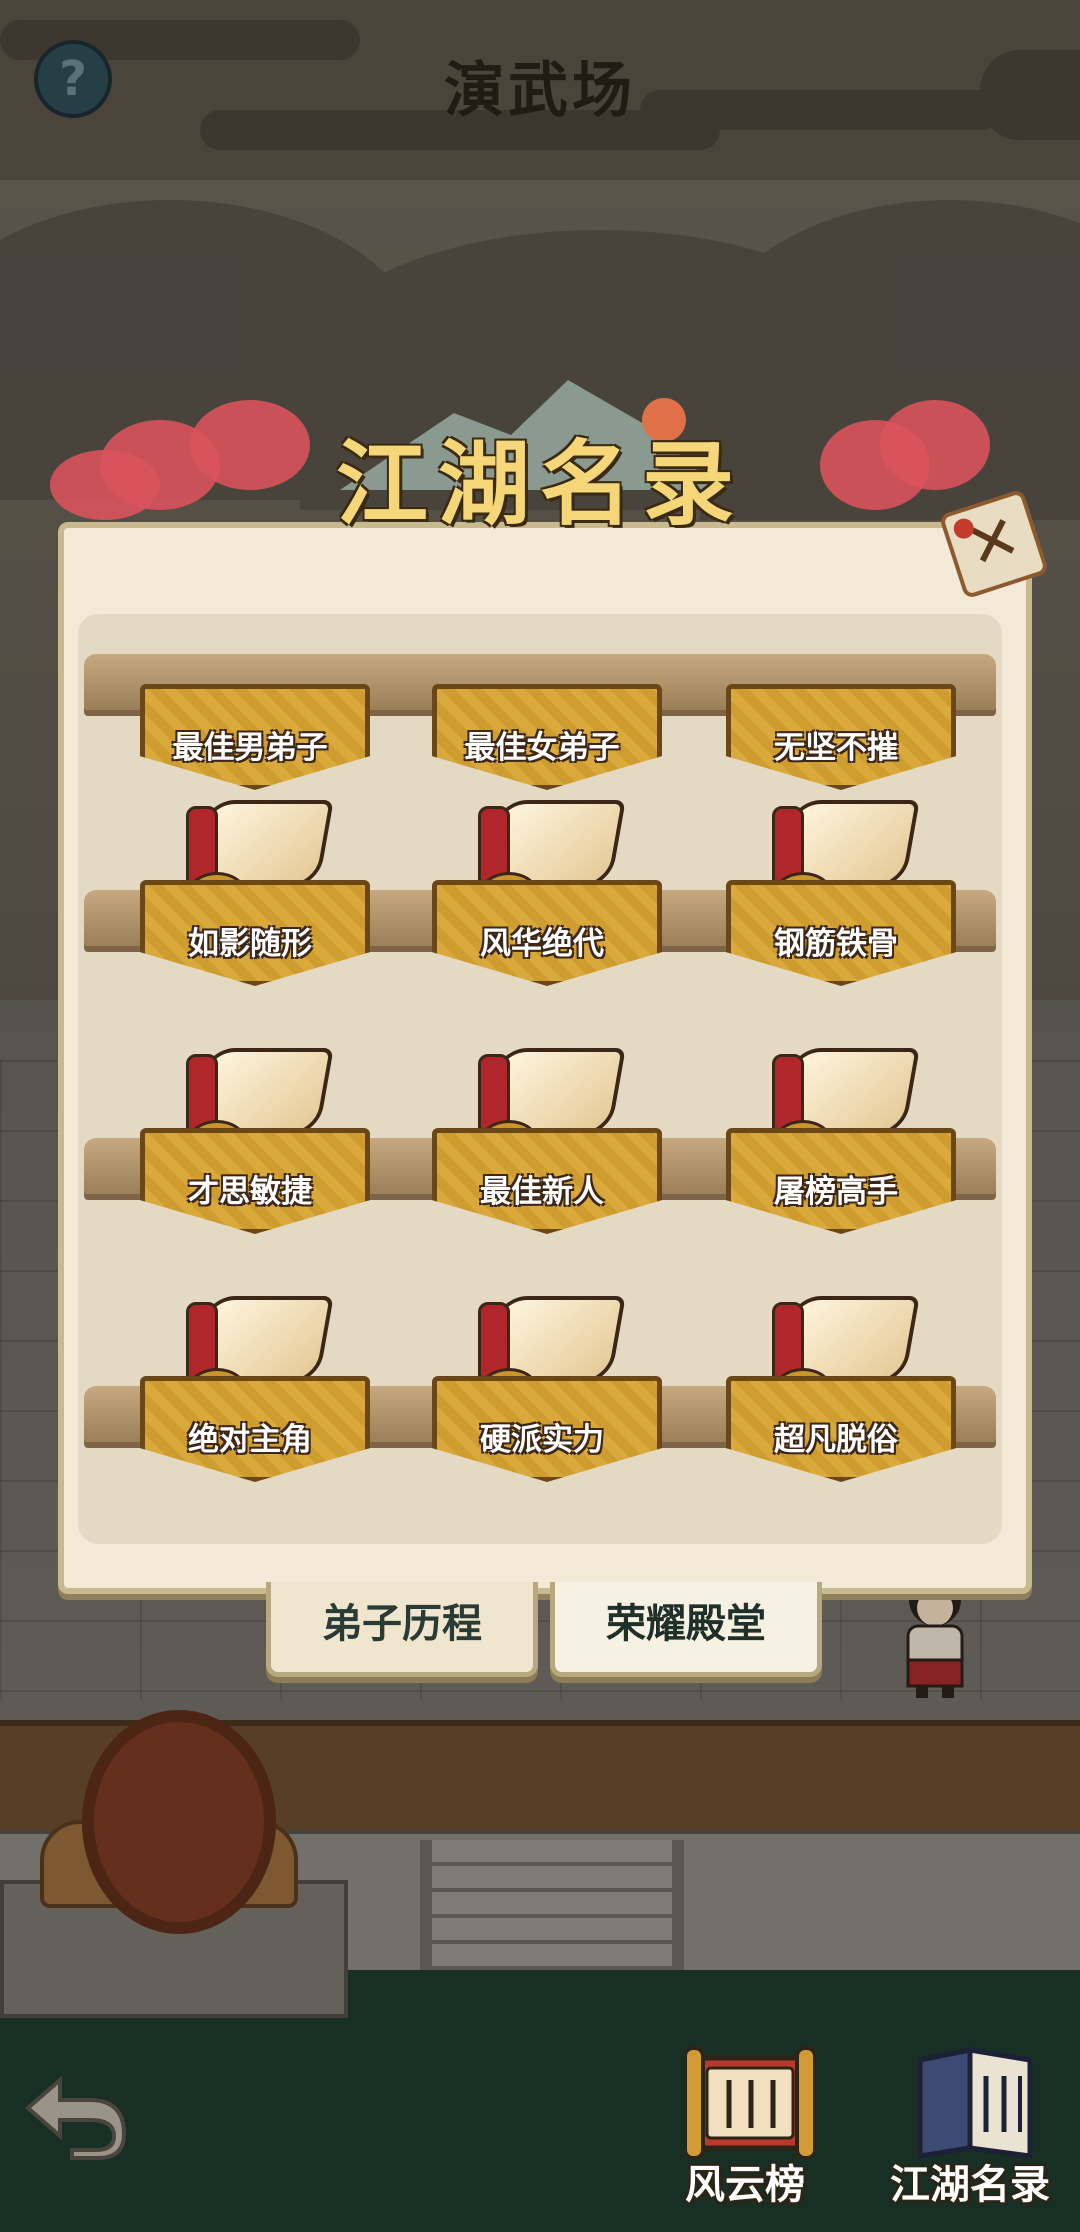 This screenshot has width=1080, height=2232. Describe the element at coordinates (841, 697) in the screenshot. I see `award-invincible: 无坚不摧` at that location.